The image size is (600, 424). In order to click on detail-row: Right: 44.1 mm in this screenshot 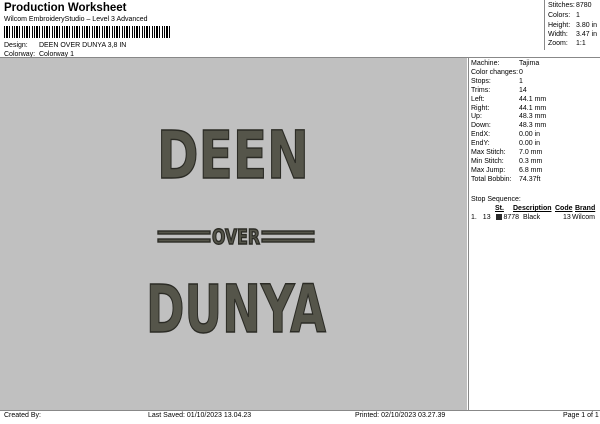, I will do `click(508, 108)`.